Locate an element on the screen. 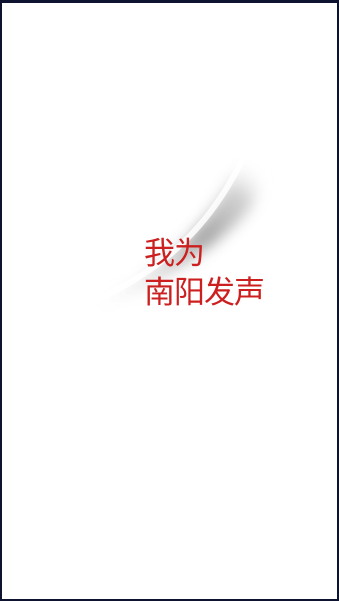 The width and height of the screenshot is (339, 601). slogan-line-1: 我为 is located at coordinates (174, 254).